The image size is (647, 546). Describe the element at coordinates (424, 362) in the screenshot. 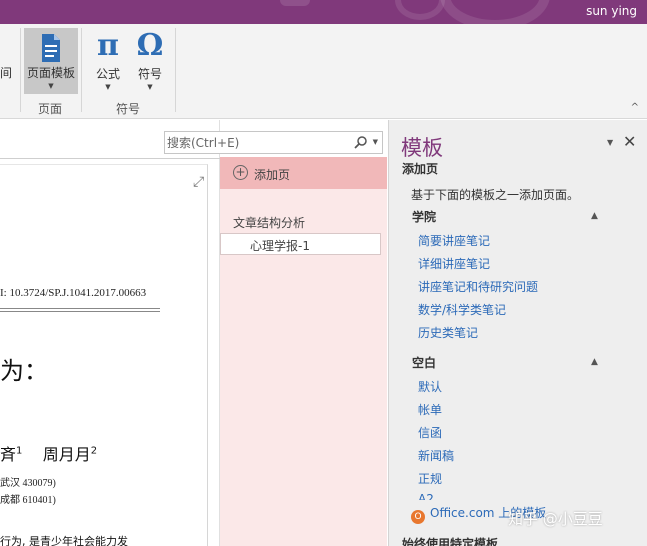

I see `category-blank: 空白` at that location.